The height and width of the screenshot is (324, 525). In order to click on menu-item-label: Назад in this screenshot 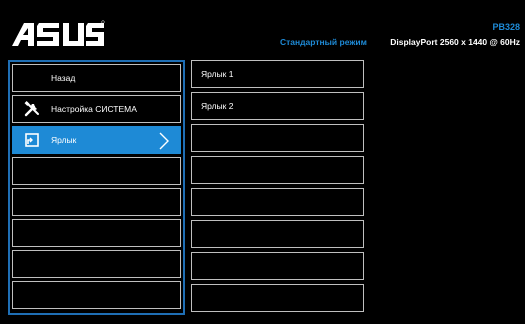, I will do `click(63, 78)`.